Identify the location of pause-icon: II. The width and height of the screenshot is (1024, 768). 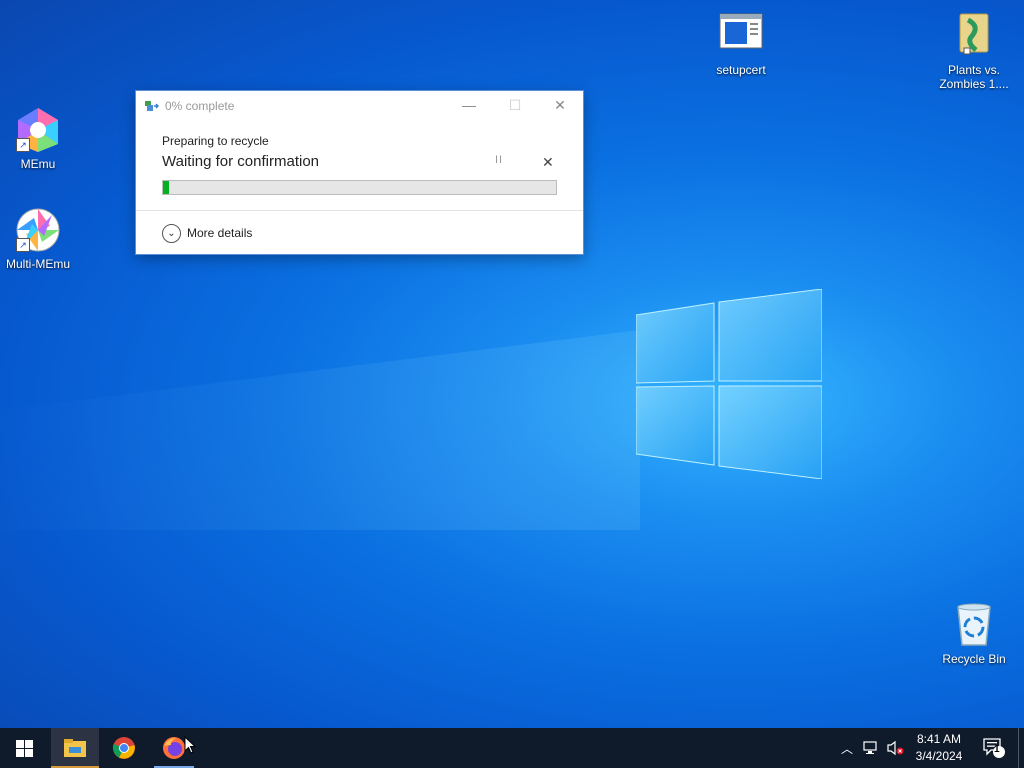
(499, 160).